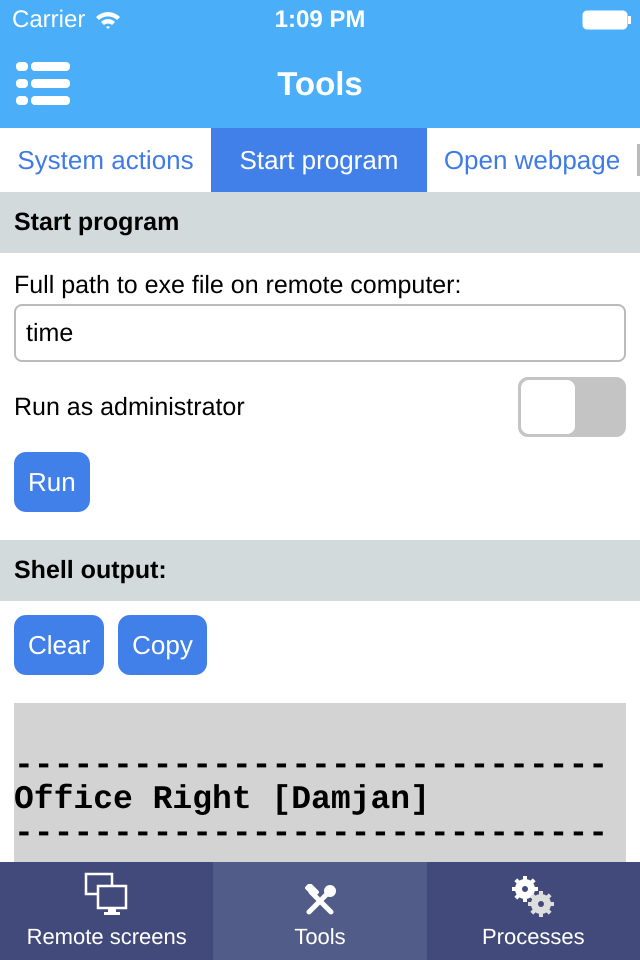 The image size is (640, 960). Describe the element at coordinates (320, 84) in the screenshot. I see `screen-title: Tools` at that location.